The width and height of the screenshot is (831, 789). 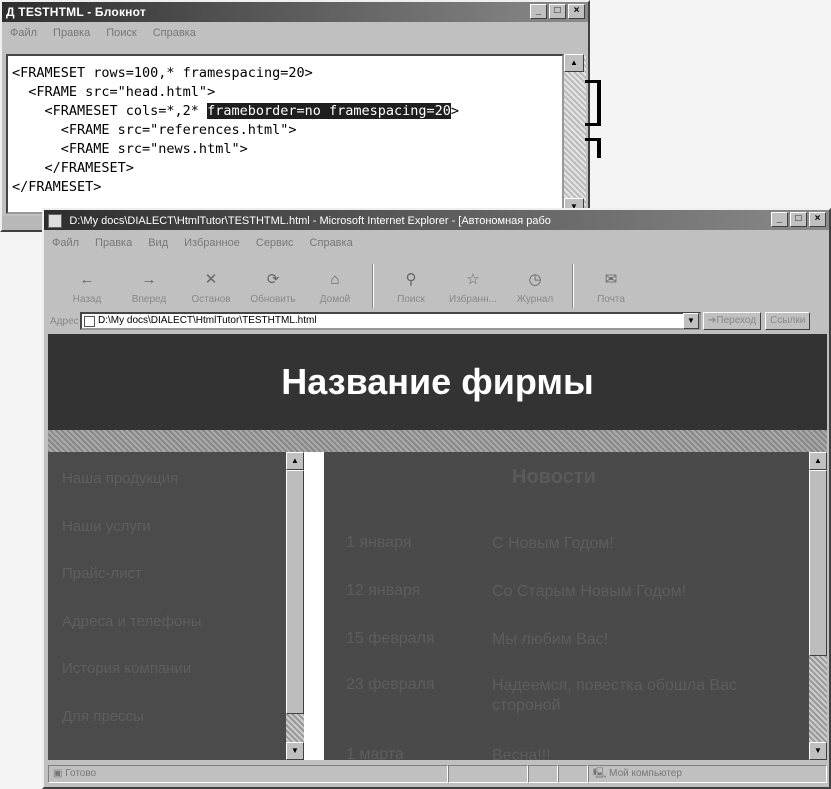 I want to click on address-label: Адрес, so click(x=64, y=321).